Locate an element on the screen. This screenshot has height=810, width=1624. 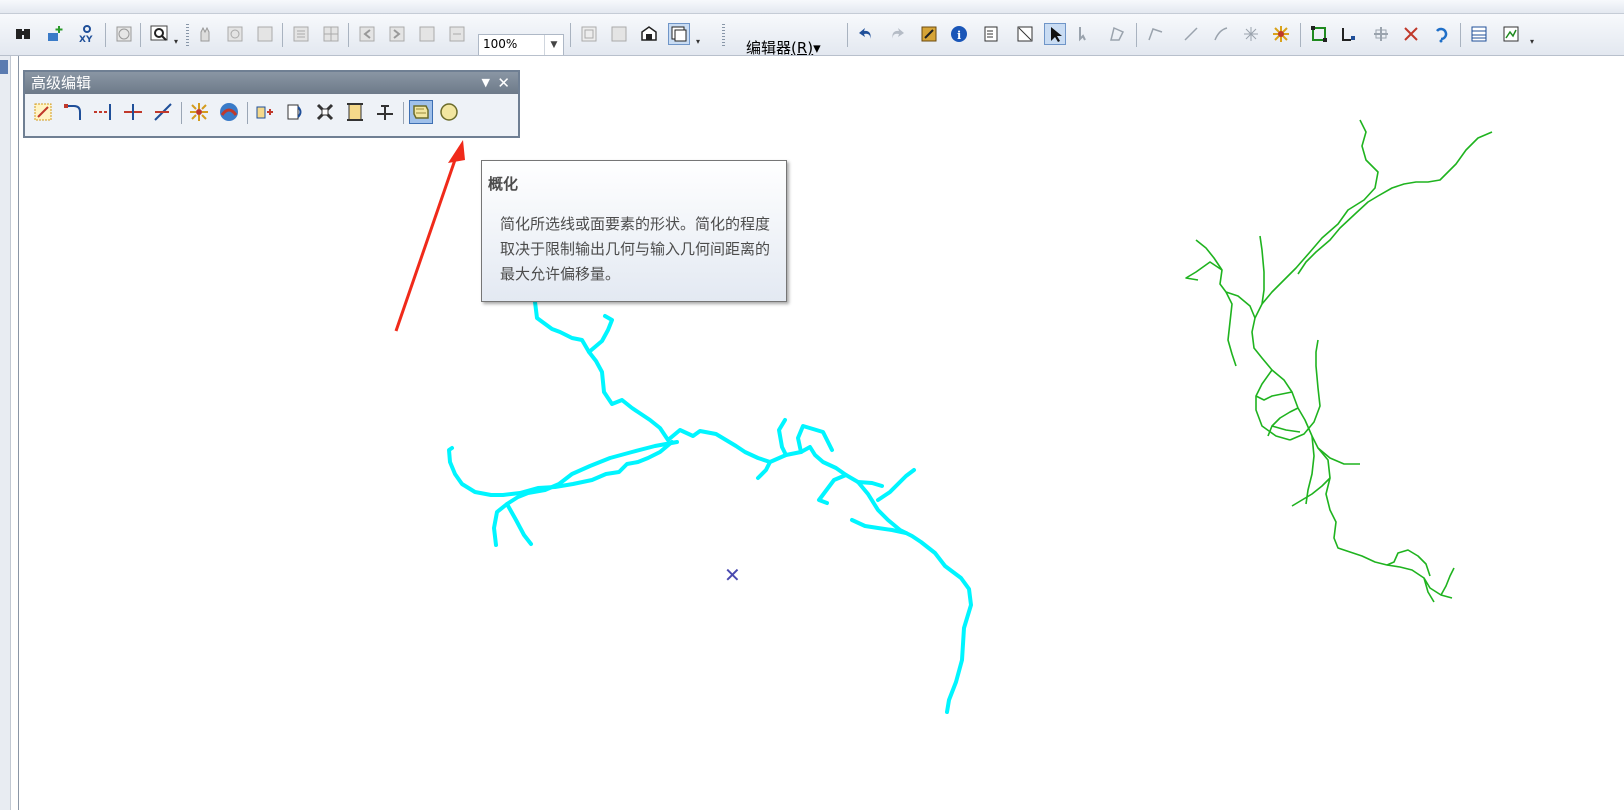
zoom-box-icon is located at coordinates (159, 34).